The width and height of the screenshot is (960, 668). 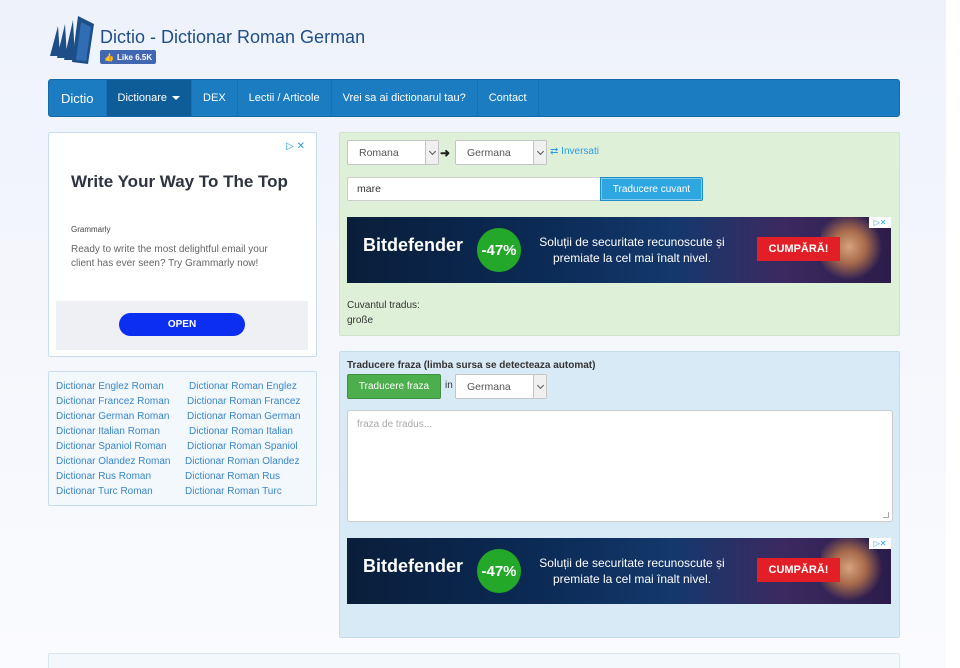 I want to click on target-language-select: Germana, so click(x=501, y=152).